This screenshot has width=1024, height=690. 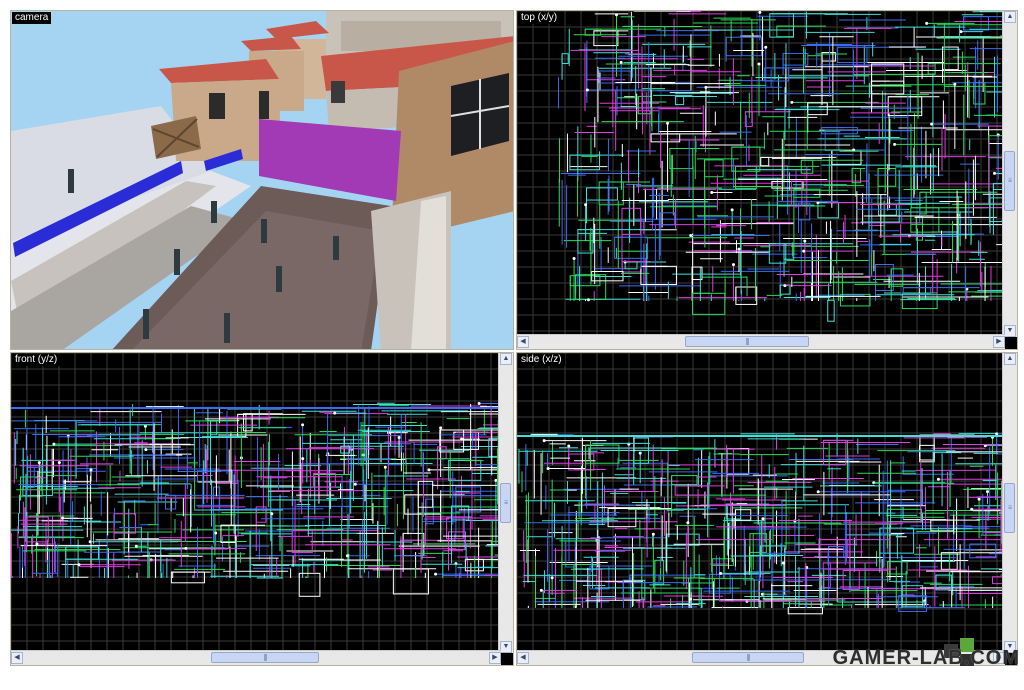 I want to click on side-horizontal-scroll-thumb: |||, so click(x=748, y=657).